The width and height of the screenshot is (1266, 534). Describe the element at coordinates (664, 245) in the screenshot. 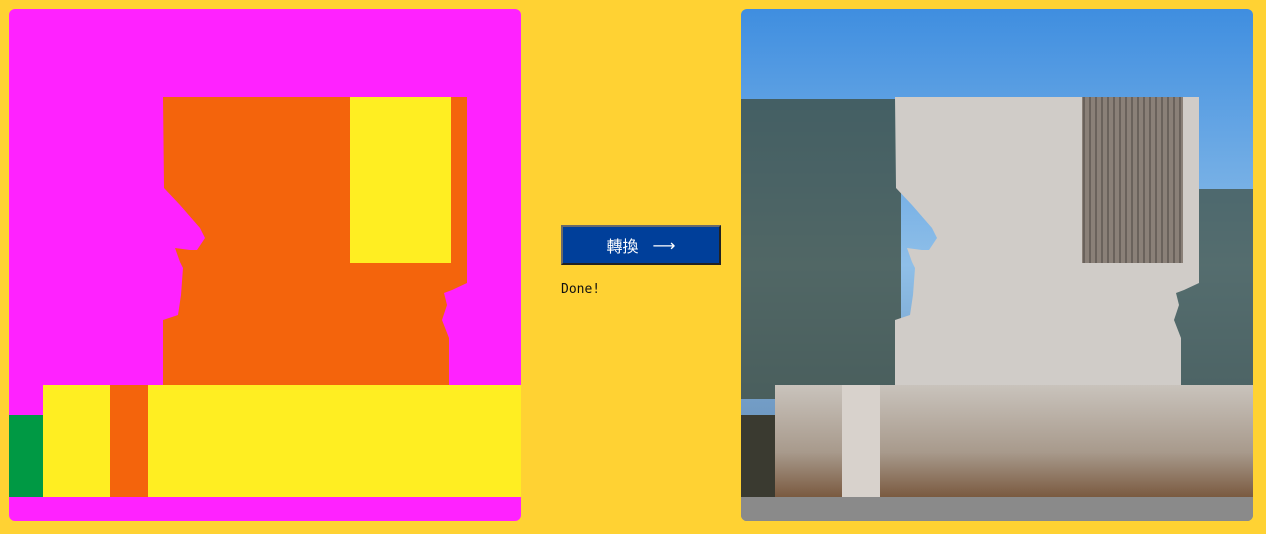

I see `arrow-right-icon: ⟶` at that location.